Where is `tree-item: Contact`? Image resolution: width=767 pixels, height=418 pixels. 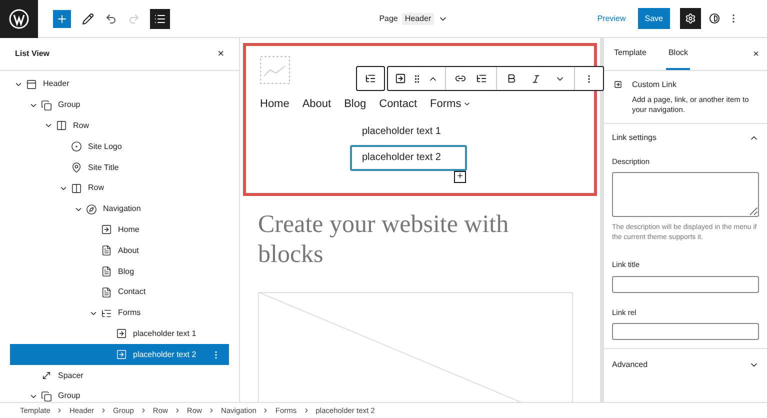 tree-item: Contact is located at coordinates (119, 292).